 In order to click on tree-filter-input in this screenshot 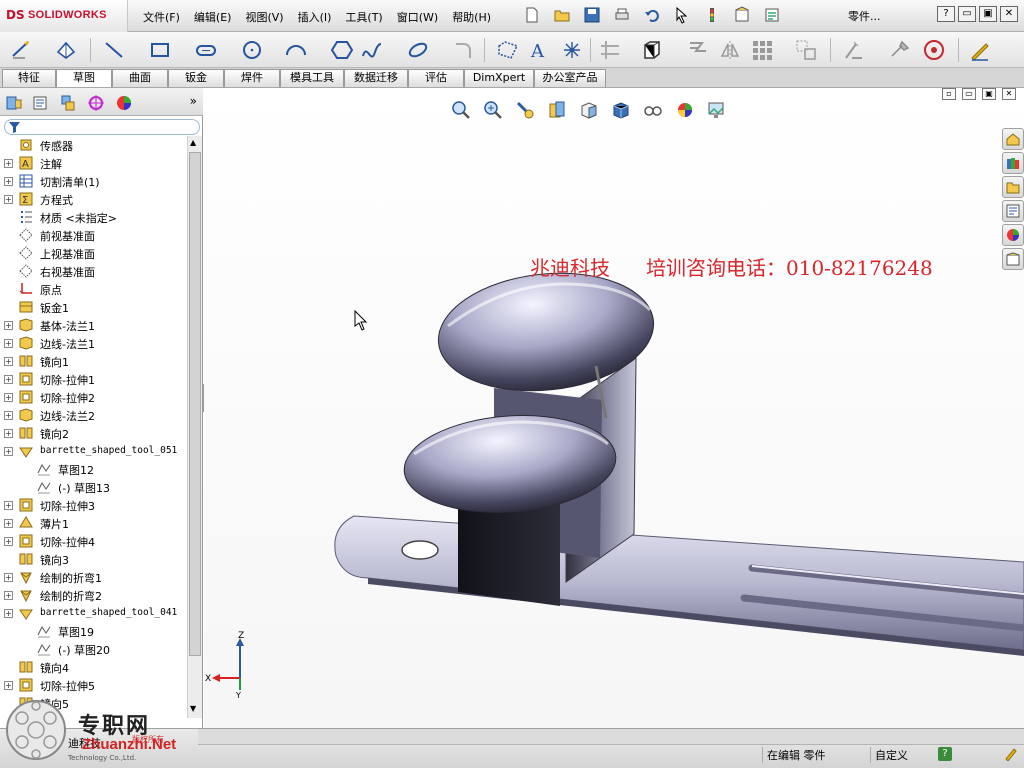, I will do `click(102, 127)`.